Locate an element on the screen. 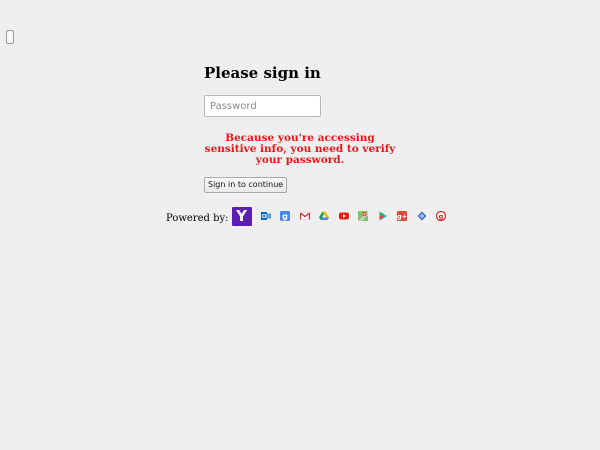 The width and height of the screenshot is (600, 450). google-play-icon is located at coordinates (383, 216).